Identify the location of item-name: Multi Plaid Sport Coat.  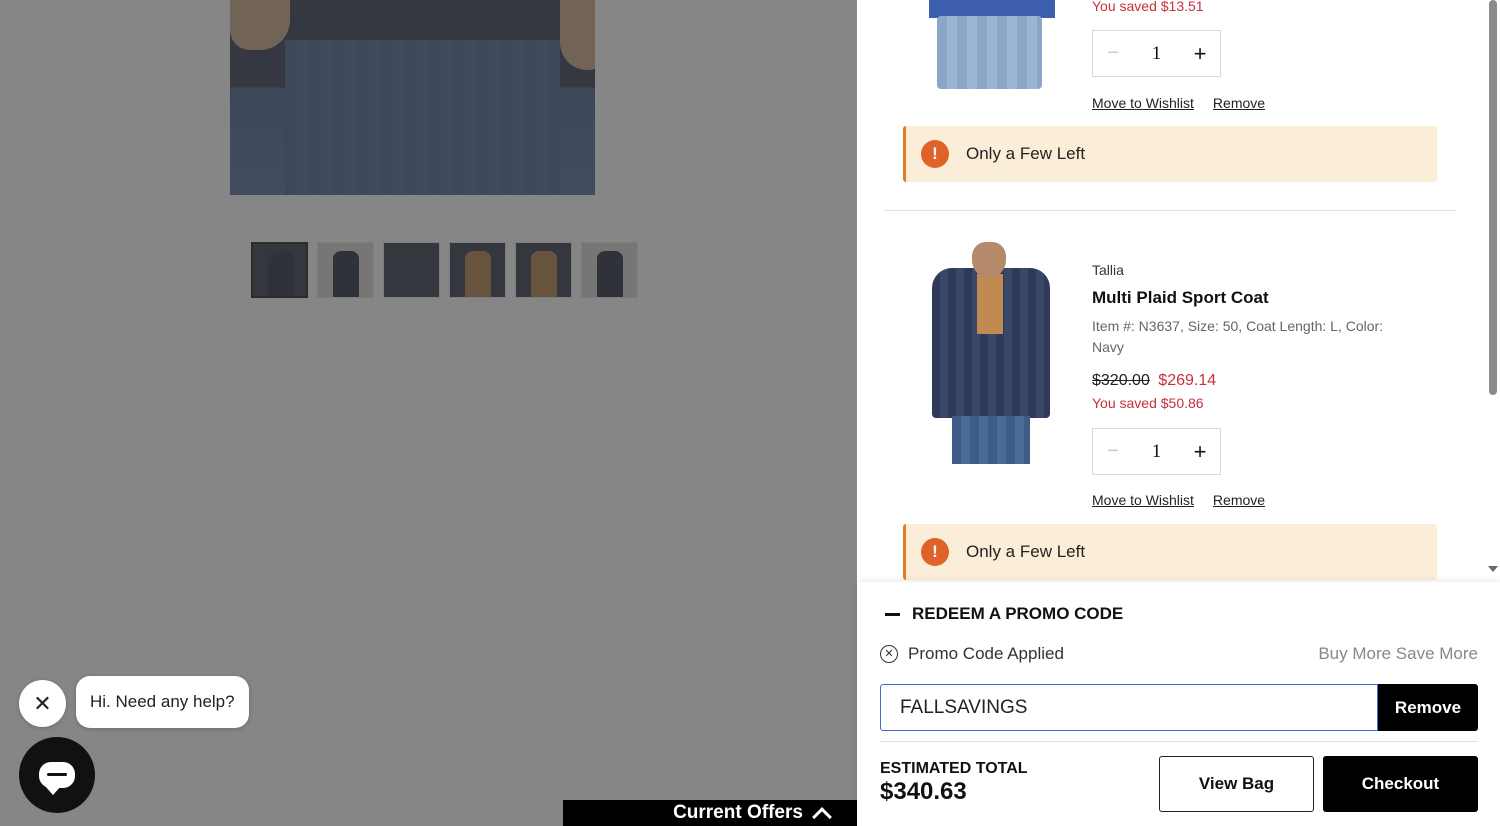
(1180, 298).